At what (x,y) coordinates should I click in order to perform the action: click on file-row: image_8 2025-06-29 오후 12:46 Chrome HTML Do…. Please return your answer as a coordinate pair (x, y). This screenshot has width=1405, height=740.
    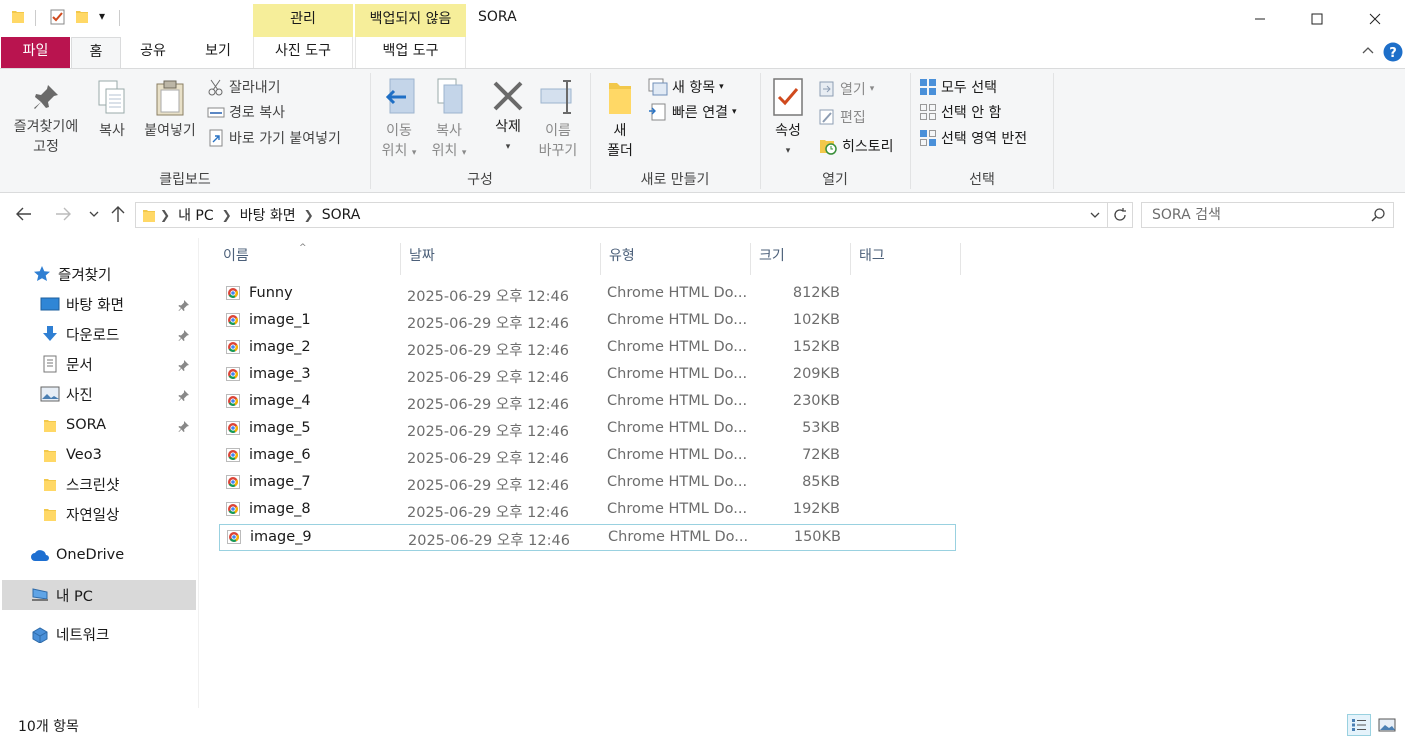
    Looking at the image, I should click on (587, 510).